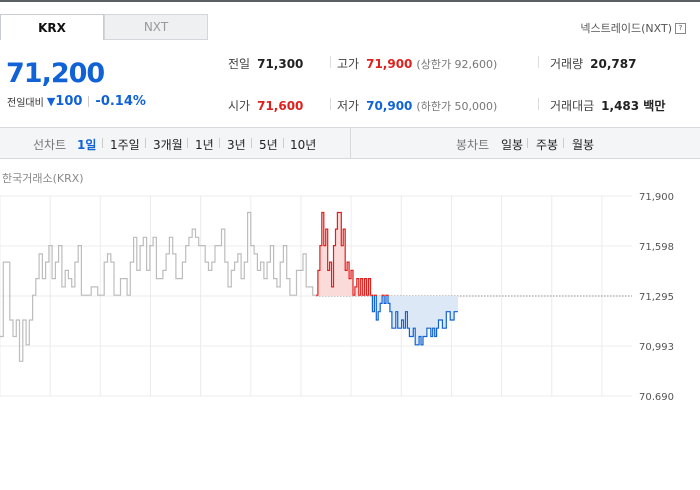 Image resolution: width=700 pixels, height=490 pixels. What do you see at coordinates (120, 101) in the screenshot?
I see `change-percent: -0.14%` at bounding box center [120, 101].